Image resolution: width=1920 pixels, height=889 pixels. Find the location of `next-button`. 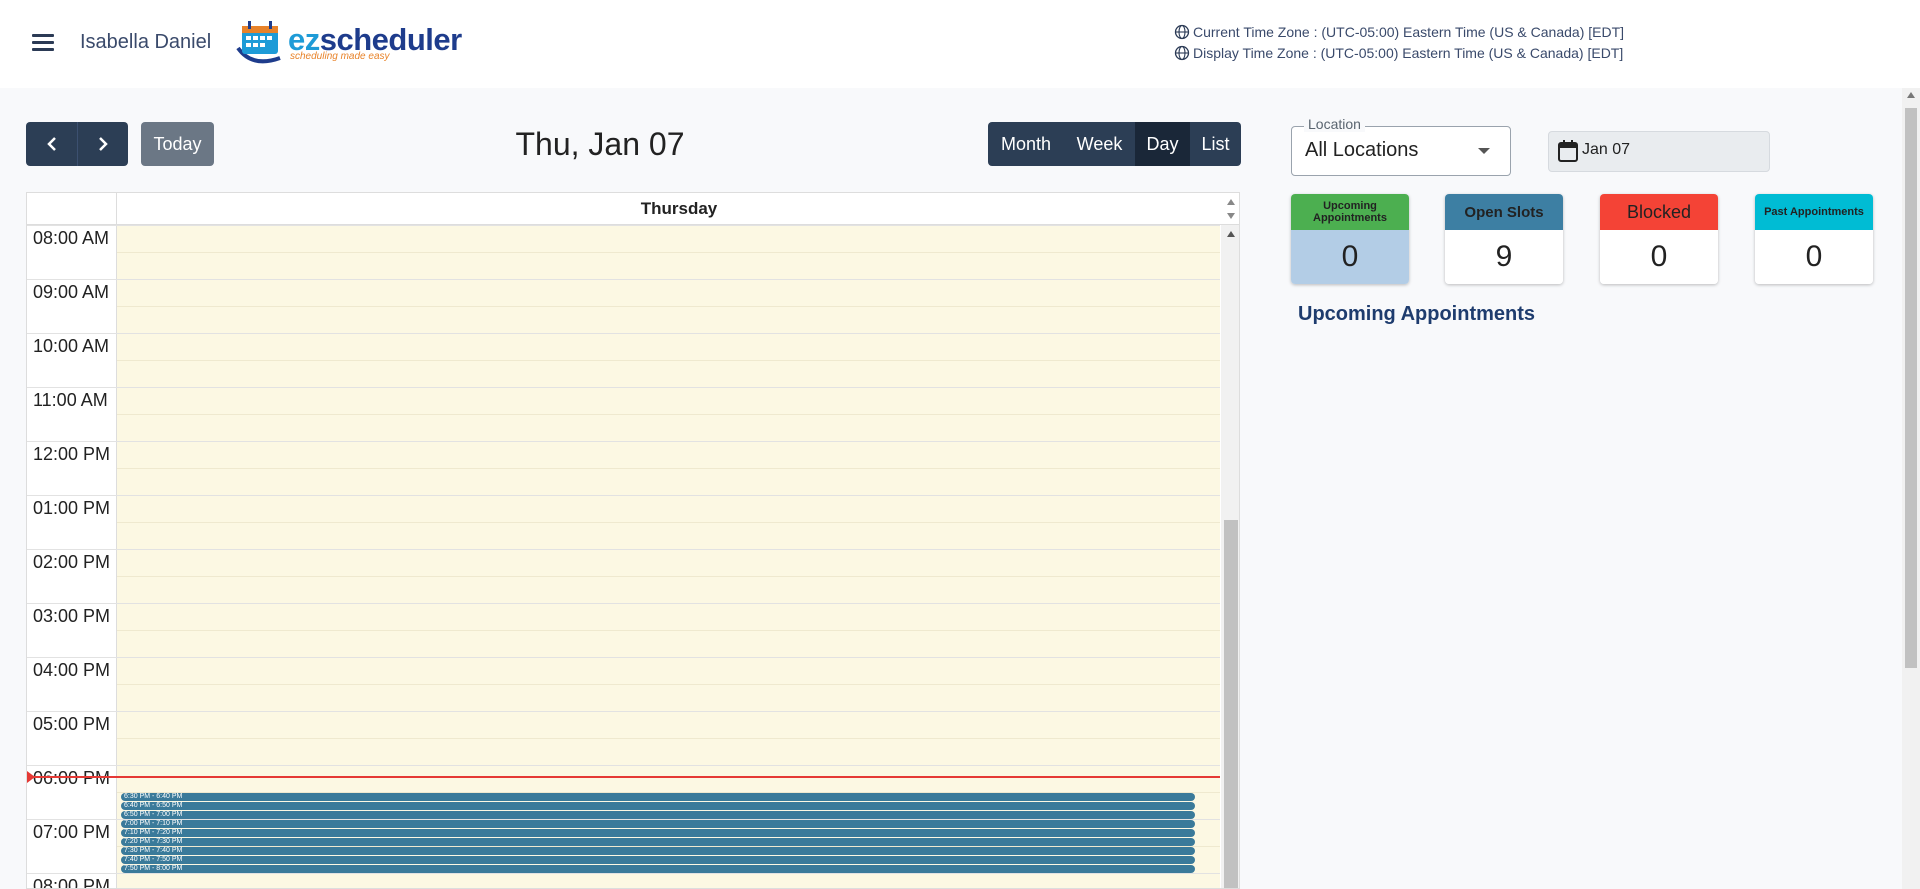

next-button is located at coordinates (102, 144).